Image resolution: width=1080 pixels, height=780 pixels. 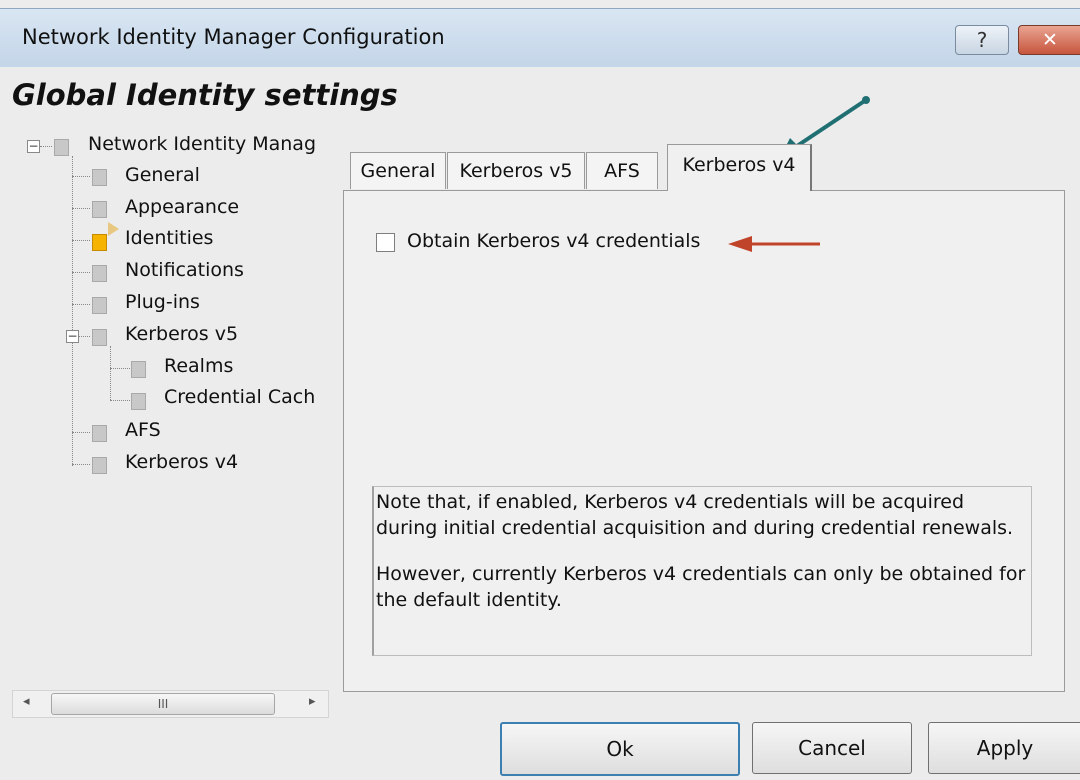 What do you see at coordinates (239, 397) in the screenshot?
I see `tree-item-credential-cache: Credential Cach` at bounding box center [239, 397].